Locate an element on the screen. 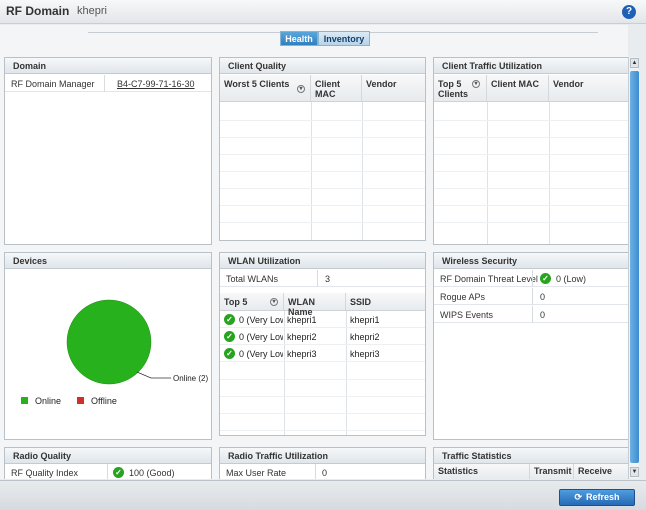 This screenshot has height=510, width=646. rf-quality-label: RF Quality Index is located at coordinates (45, 473).